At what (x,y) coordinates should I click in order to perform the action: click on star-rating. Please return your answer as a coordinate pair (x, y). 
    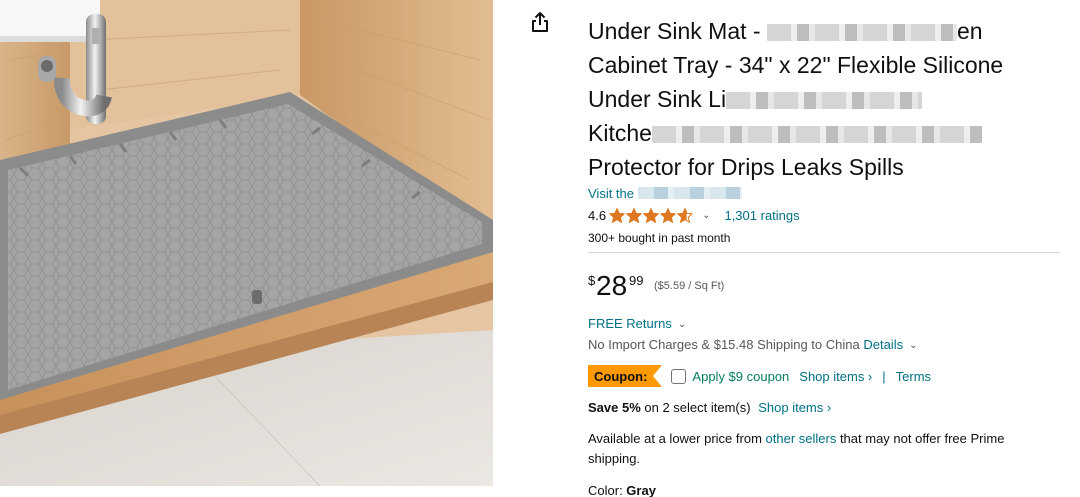
    Looking at the image, I should click on (651, 215).